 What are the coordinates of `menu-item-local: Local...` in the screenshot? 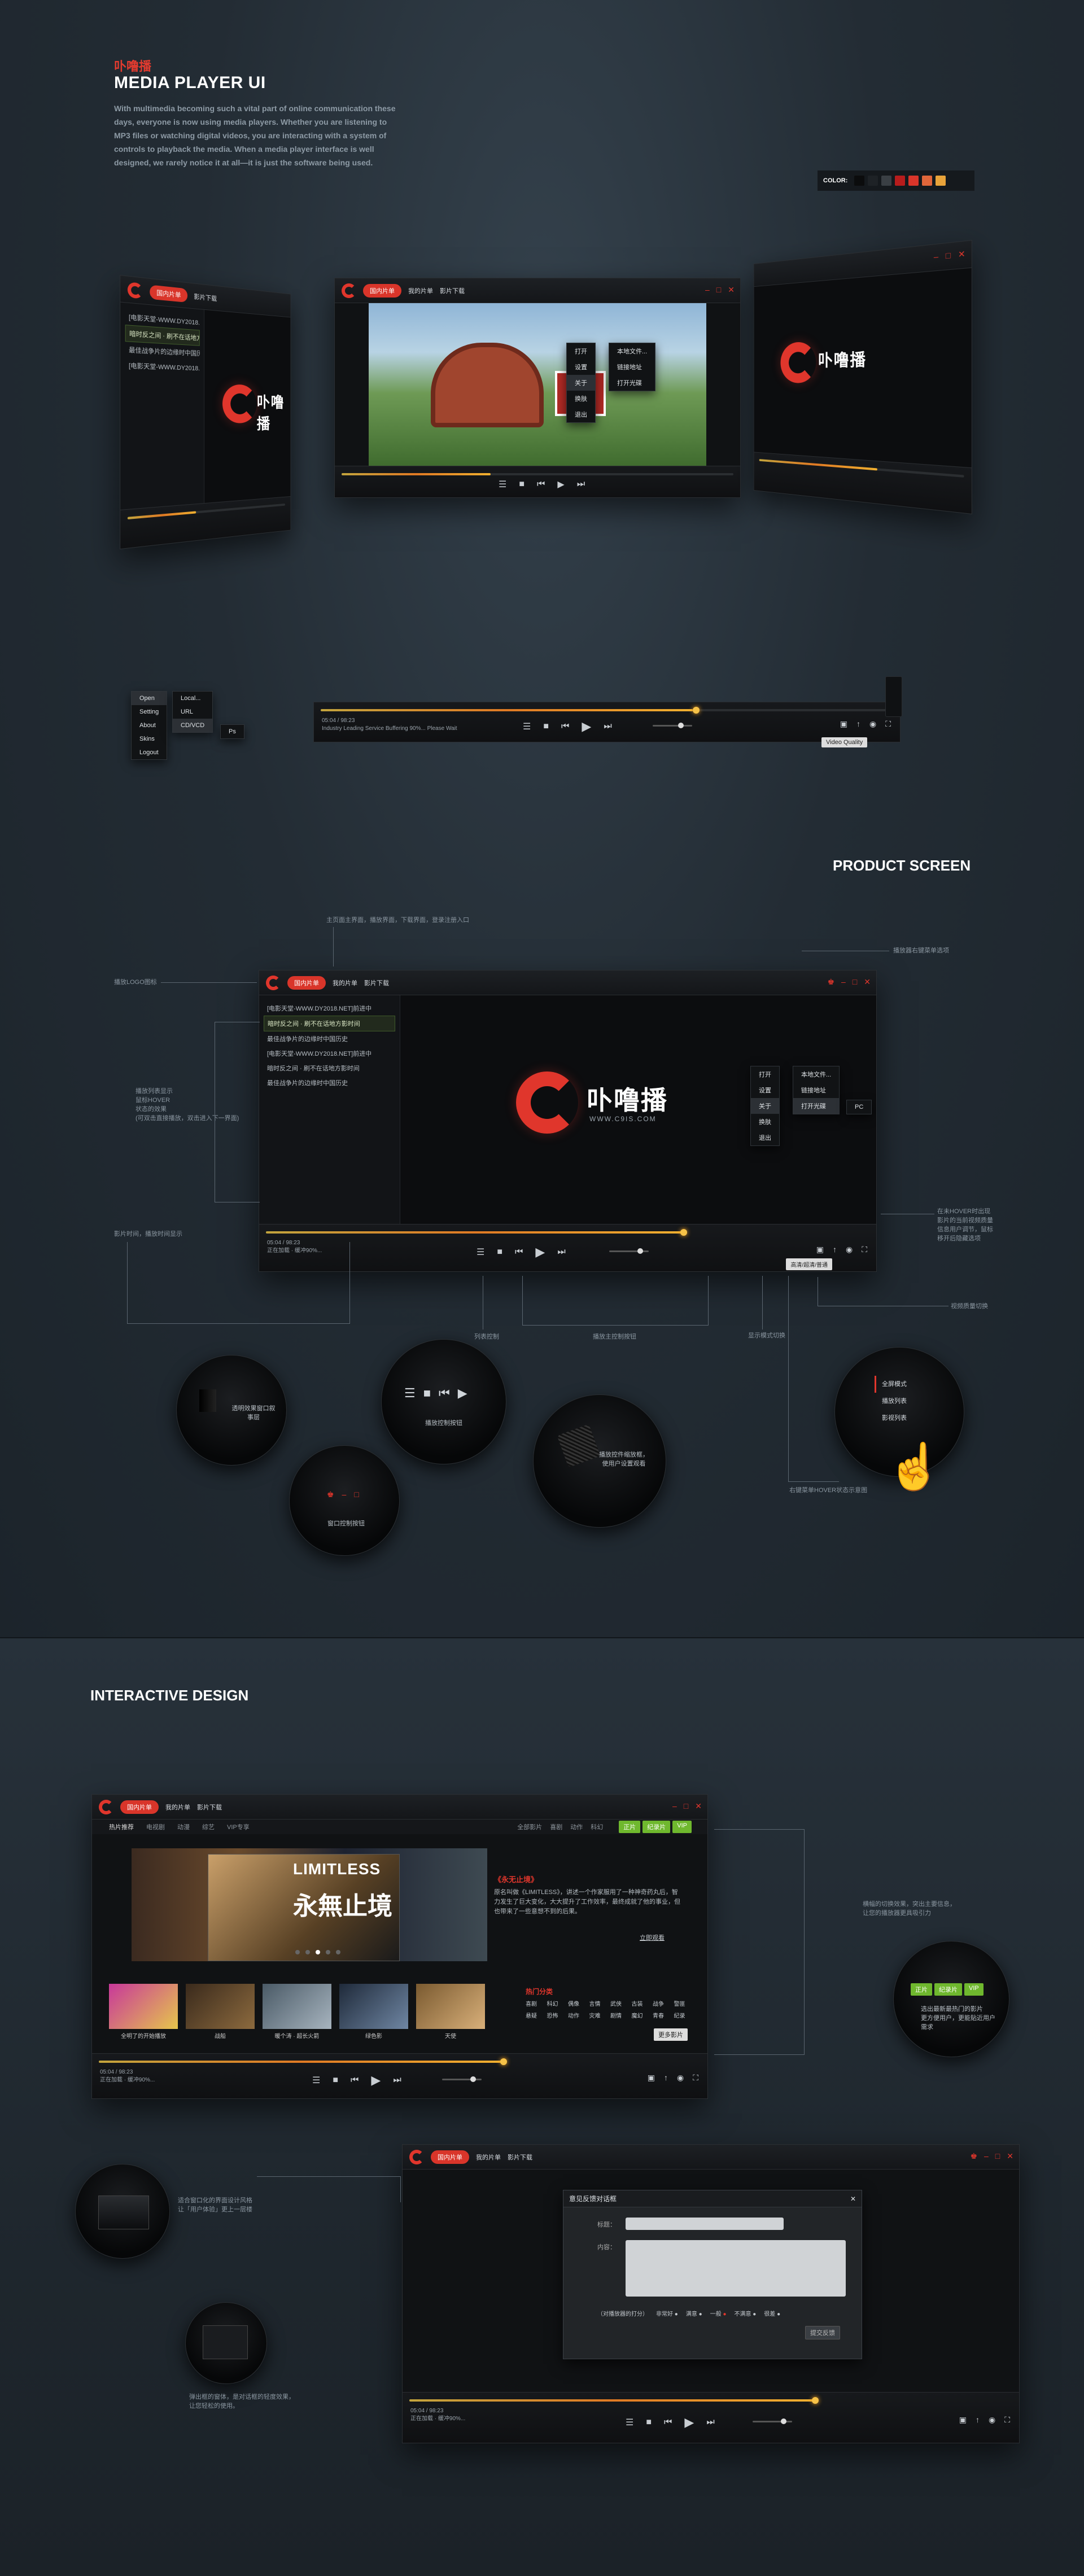 It's located at (192, 698).